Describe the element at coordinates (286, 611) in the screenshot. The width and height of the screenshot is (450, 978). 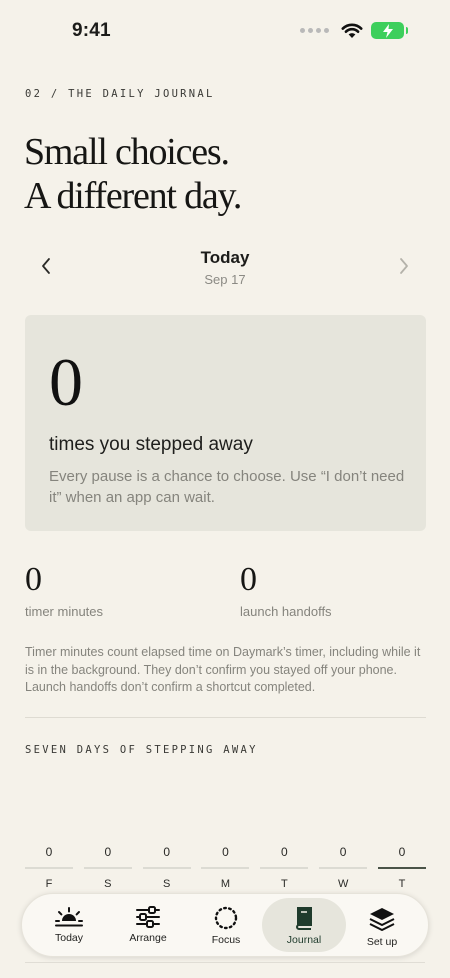
I see `launch-handoffs-label: launch handoffs` at that location.